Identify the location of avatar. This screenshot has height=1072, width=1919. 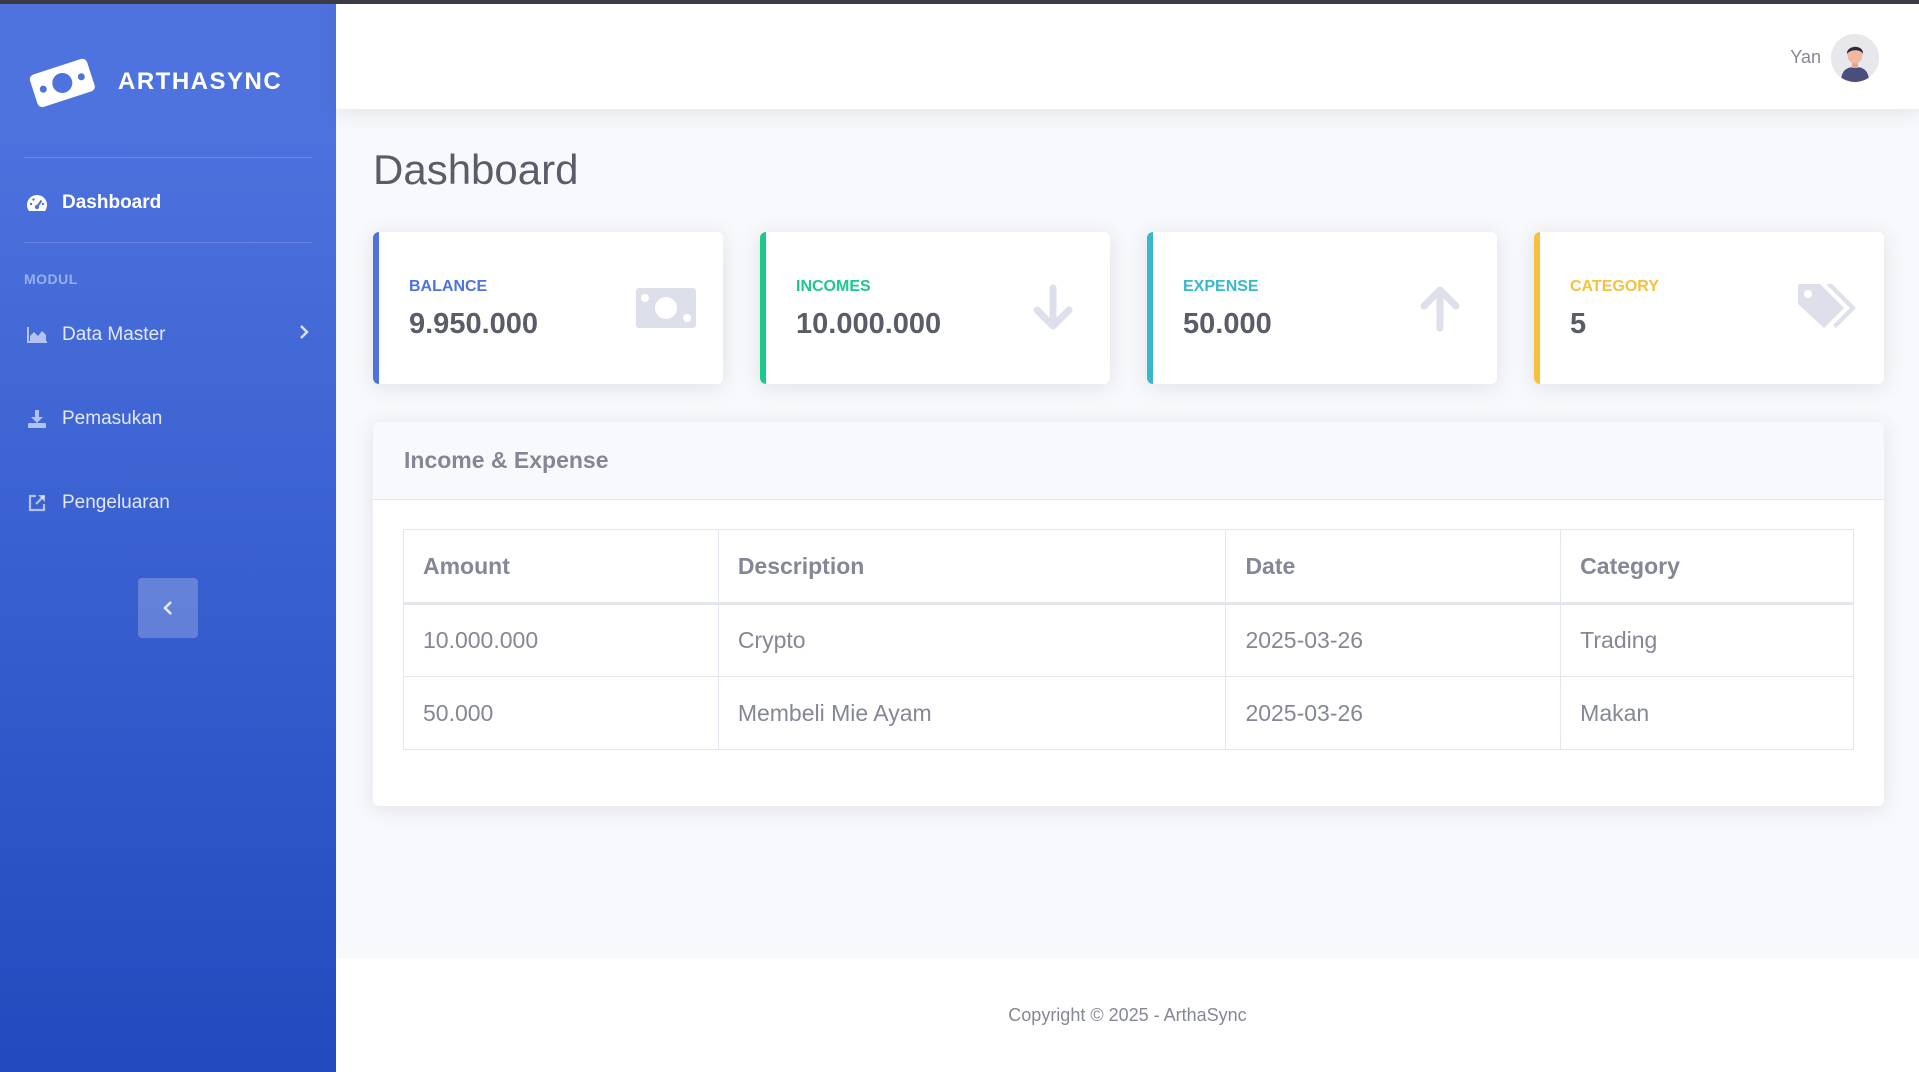
(1855, 58).